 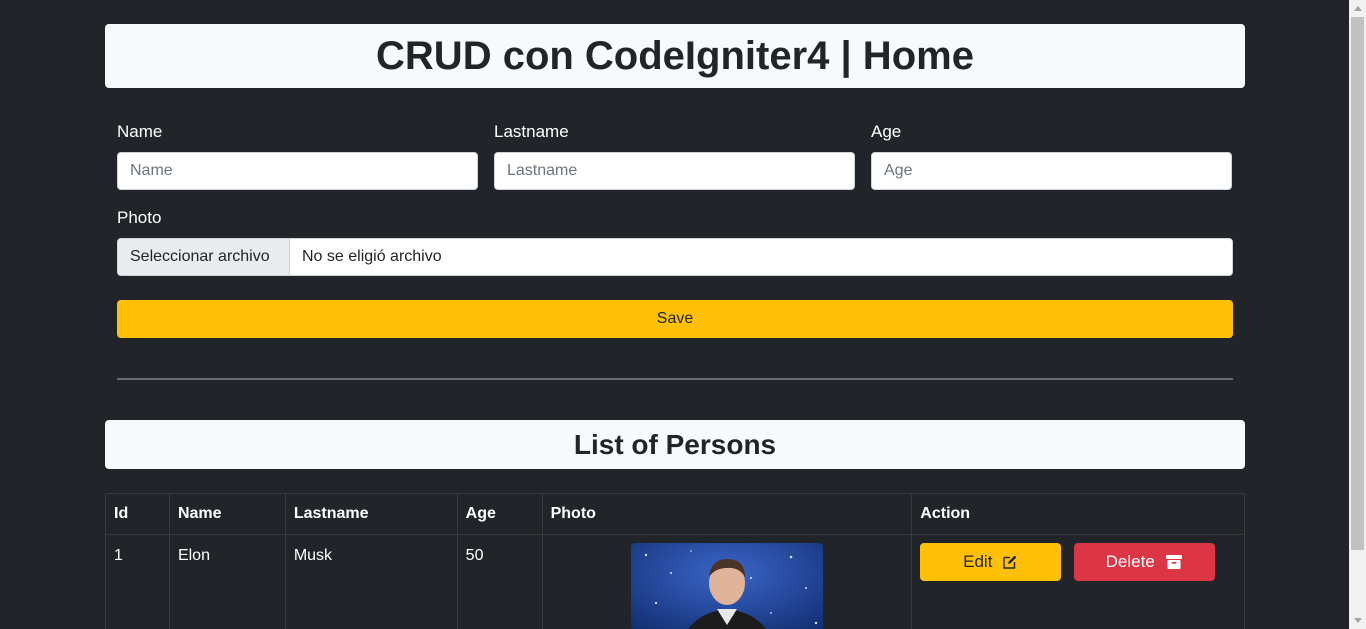 What do you see at coordinates (978, 561) in the screenshot?
I see `edit-button-label: Edit` at bounding box center [978, 561].